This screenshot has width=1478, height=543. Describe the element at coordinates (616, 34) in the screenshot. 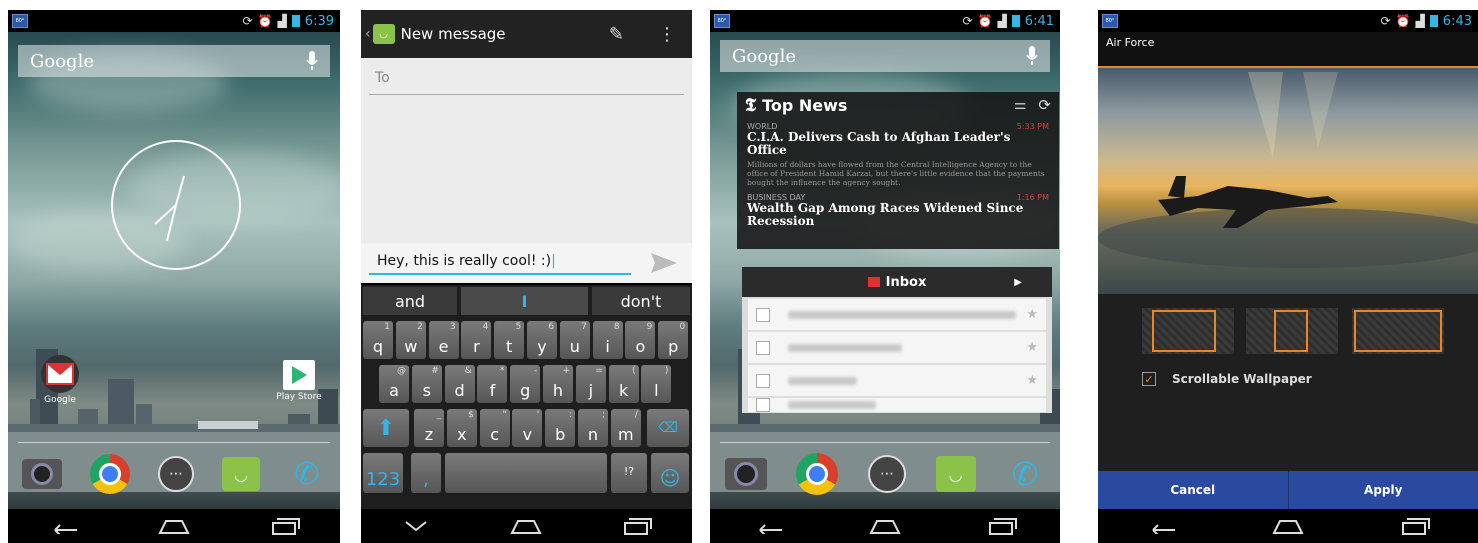

I see `attach-icon: ✎` at that location.